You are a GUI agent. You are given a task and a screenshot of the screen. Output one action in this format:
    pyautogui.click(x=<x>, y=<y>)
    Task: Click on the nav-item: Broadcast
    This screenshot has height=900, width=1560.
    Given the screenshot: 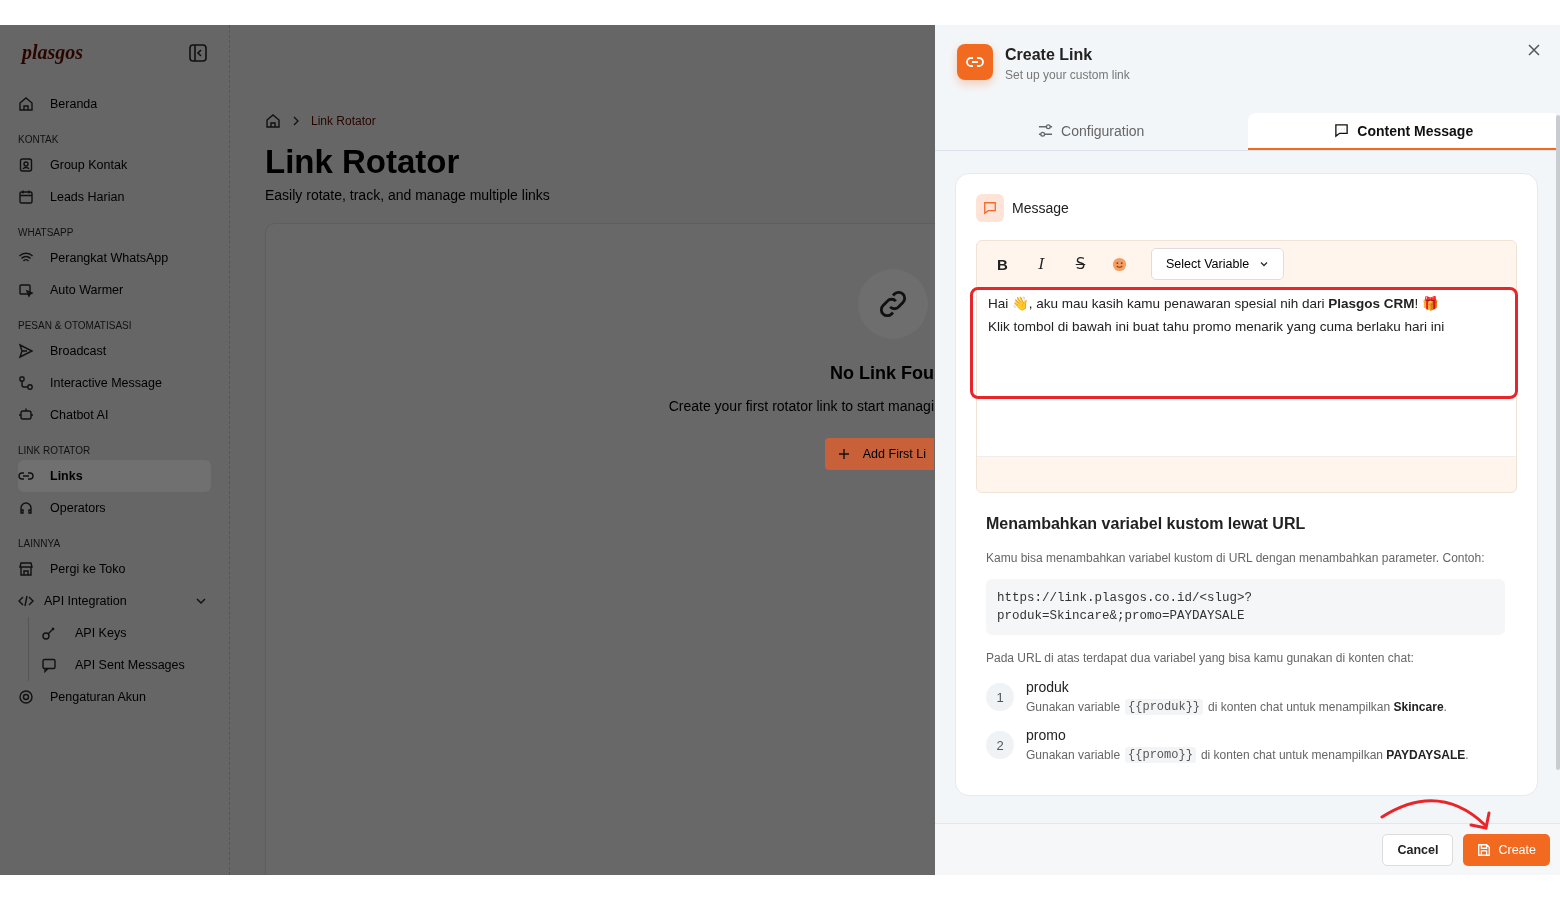 What is the action you would take?
    pyautogui.click(x=114, y=351)
    